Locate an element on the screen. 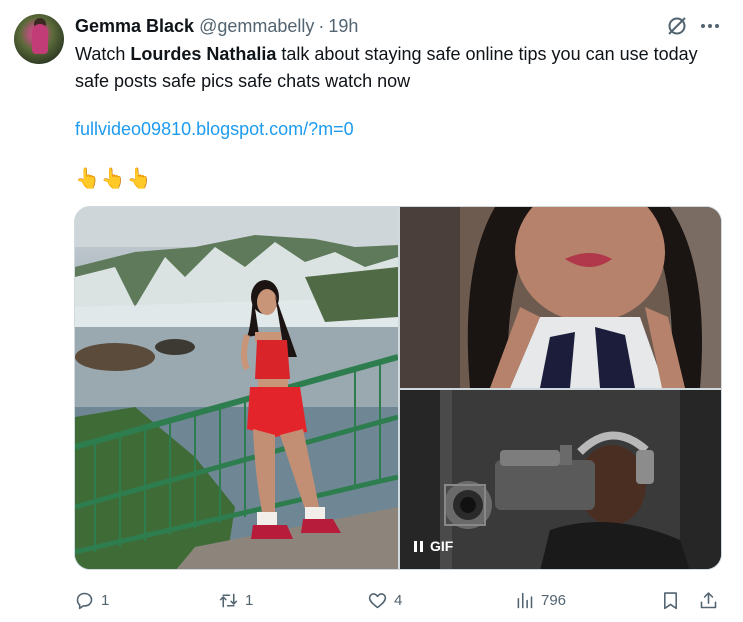 Image resolution: width=743 pixels, height=622 pixels. like-icon is located at coordinates (377, 600).